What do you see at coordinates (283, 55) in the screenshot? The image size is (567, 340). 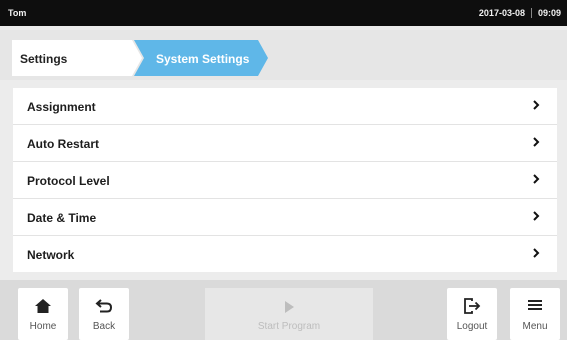 I see `breadcrumb: Settings System Settings` at bounding box center [283, 55].